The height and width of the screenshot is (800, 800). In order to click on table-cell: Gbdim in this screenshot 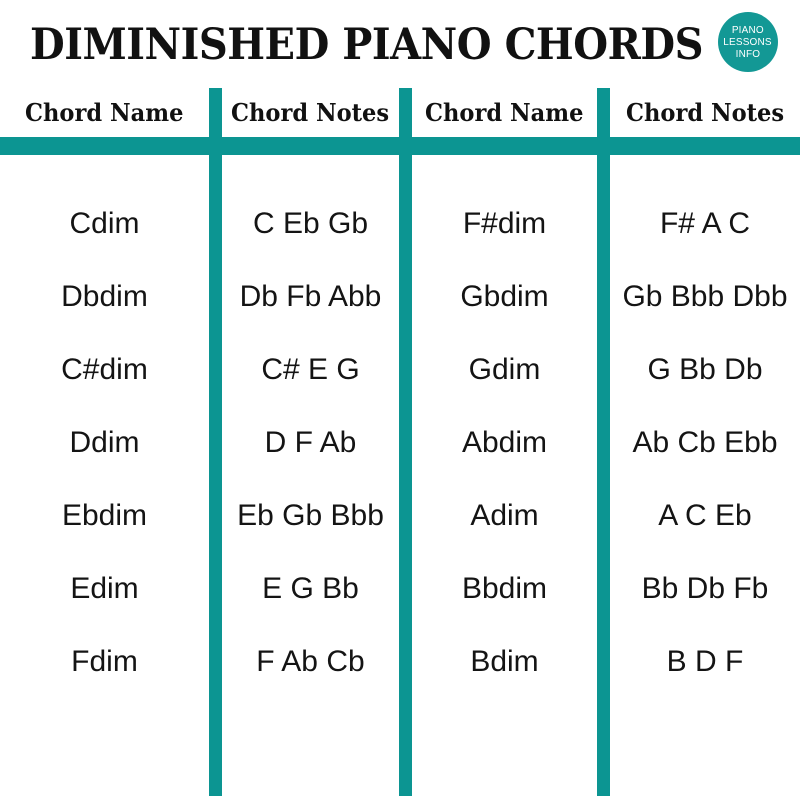, I will do `click(504, 296)`.